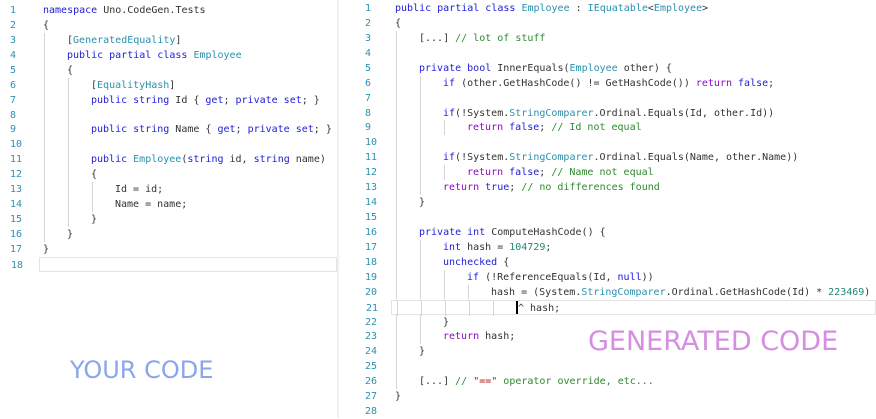 The image size is (876, 419). What do you see at coordinates (173, 10) in the screenshot?
I see `code-line: 1 namespace Uno.CodeGen.Tests` at bounding box center [173, 10].